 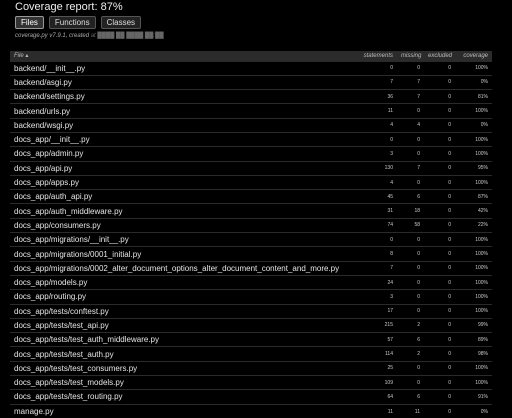 I want to click on file-link: docs_app/tests/test_auth_middleware.py, so click(x=177, y=340).